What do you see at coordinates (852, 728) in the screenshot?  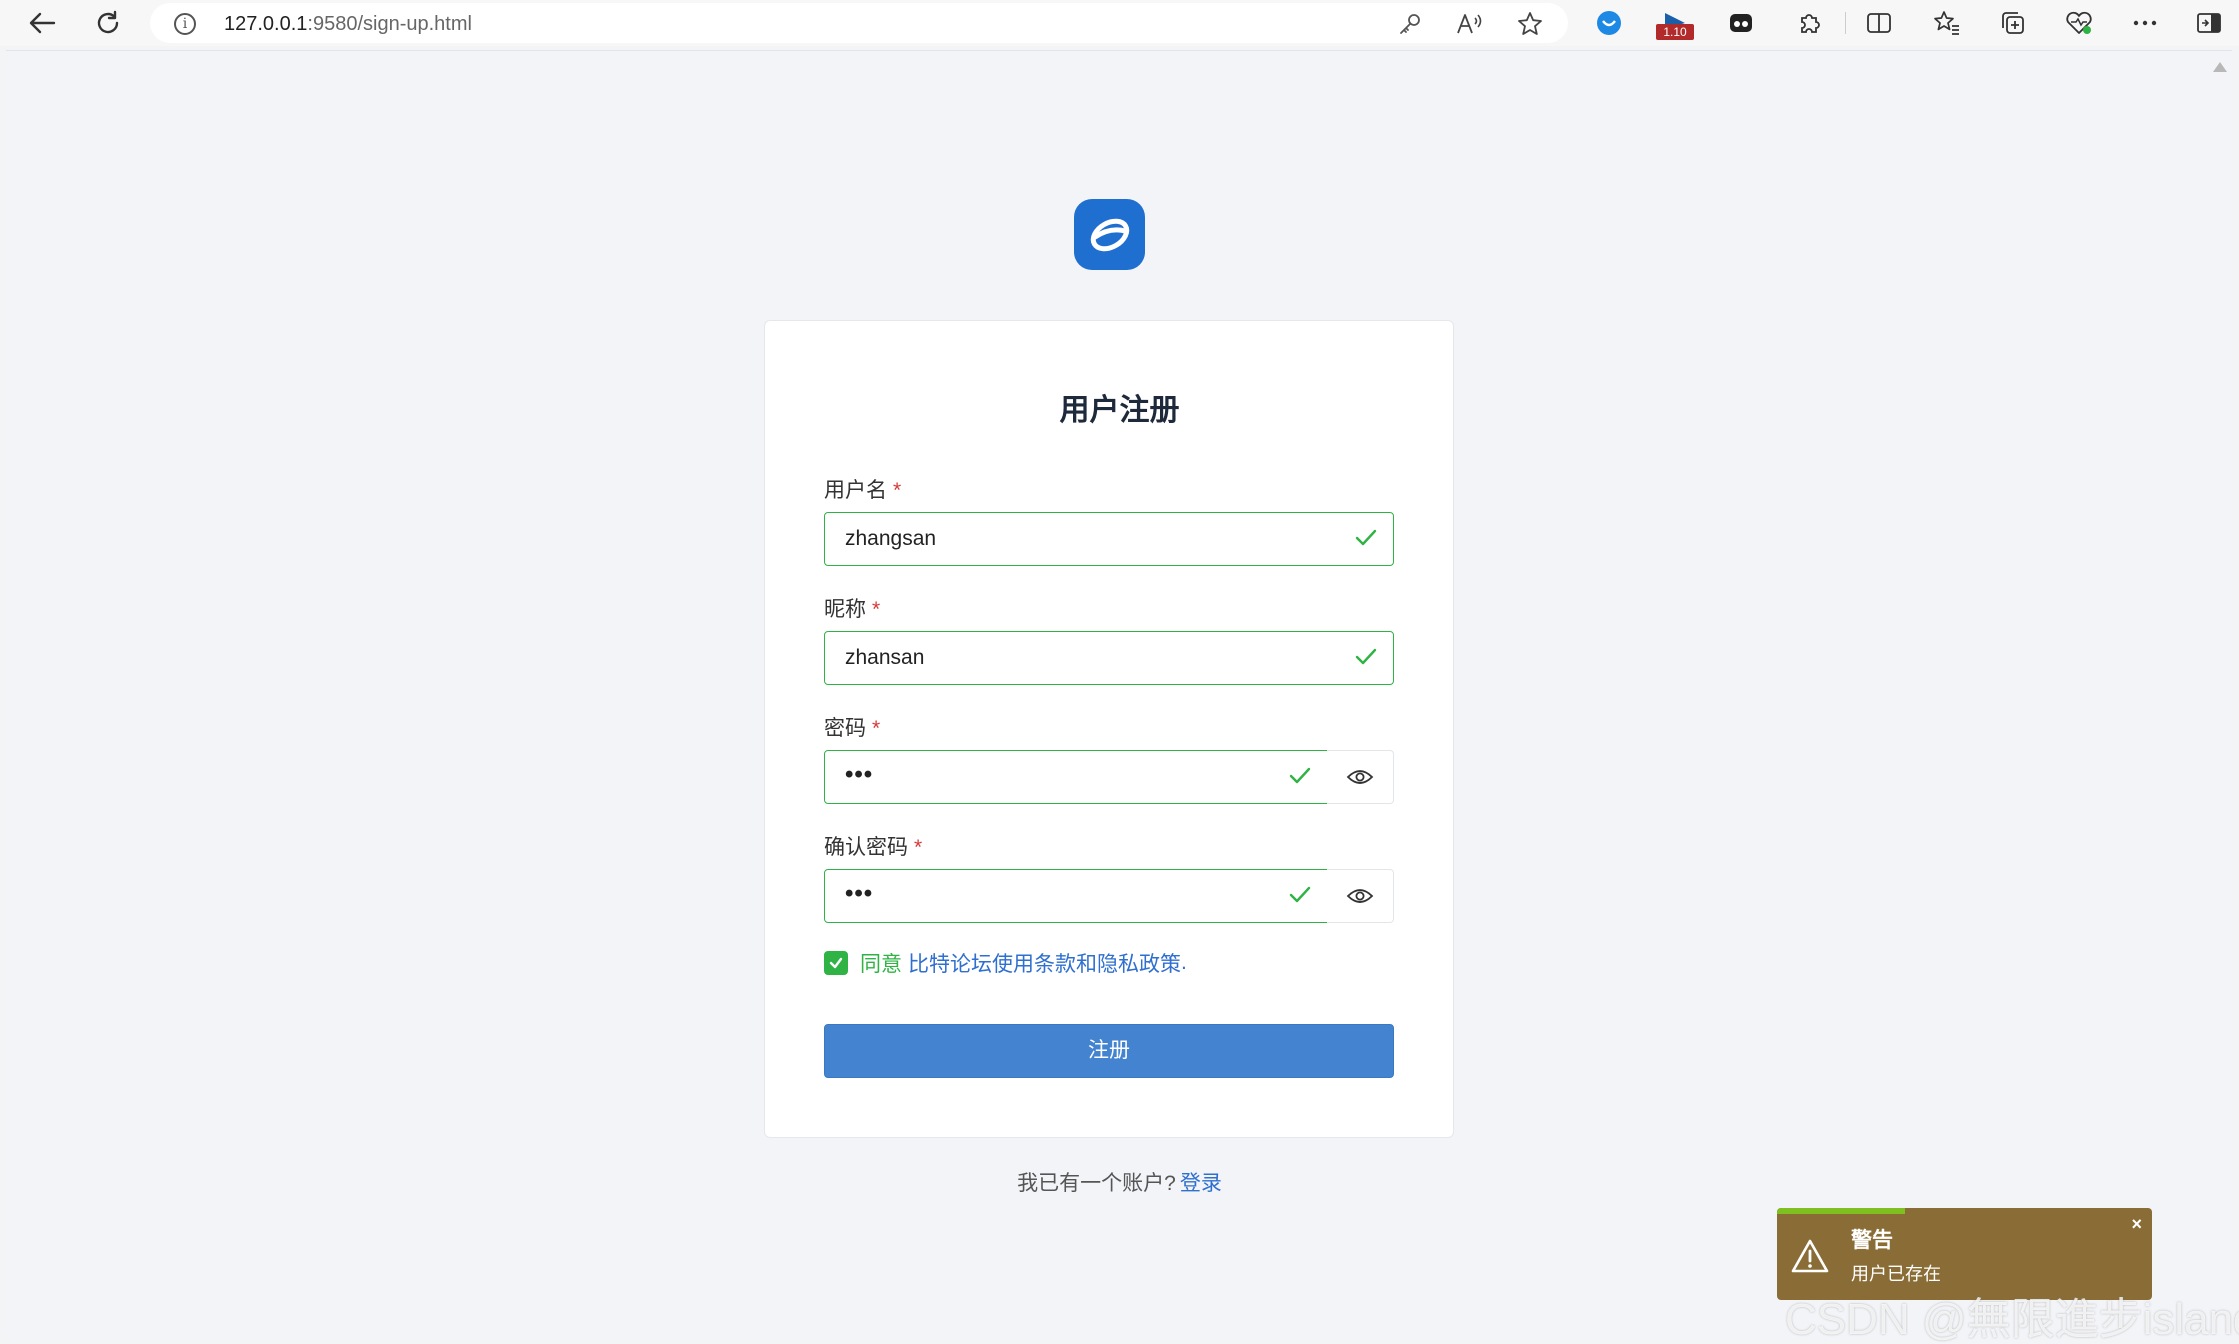 I see `password-label: 密码 *` at bounding box center [852, 728].